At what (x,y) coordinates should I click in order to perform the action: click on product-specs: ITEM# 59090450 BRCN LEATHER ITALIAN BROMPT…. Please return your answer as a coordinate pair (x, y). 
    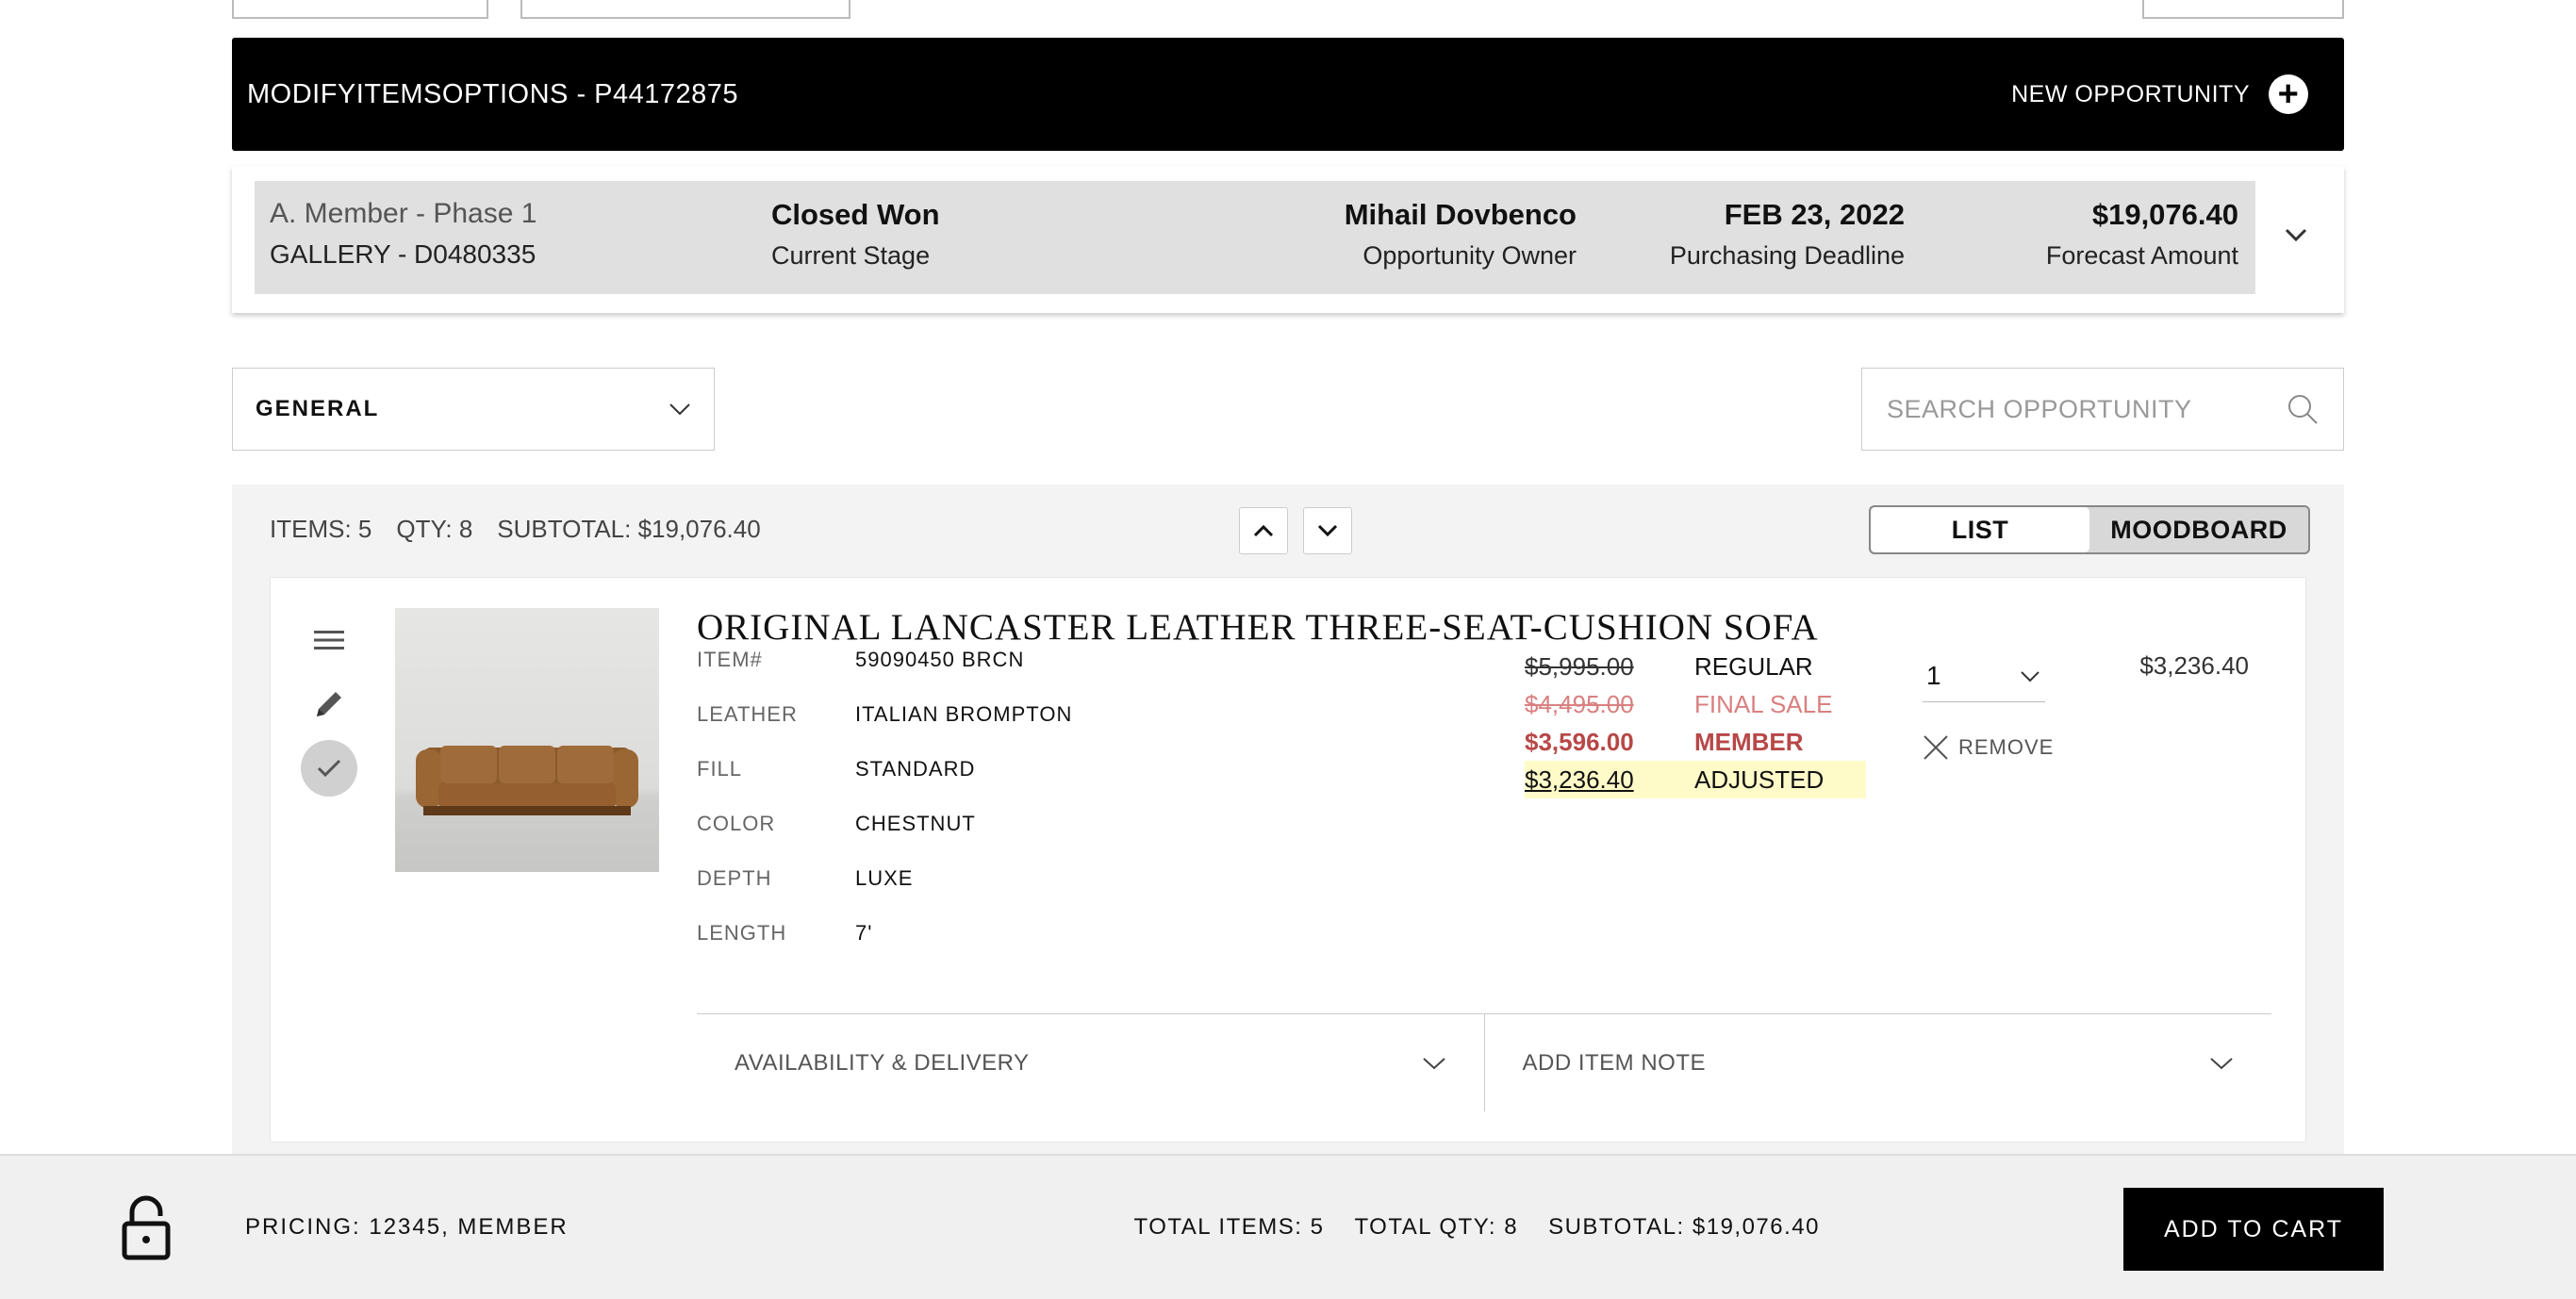
    Looking at the image, I should click on (884, 812).